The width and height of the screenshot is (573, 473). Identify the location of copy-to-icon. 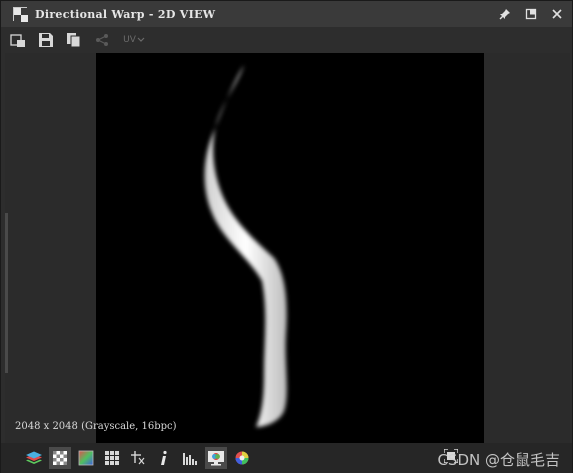
(18, 40).